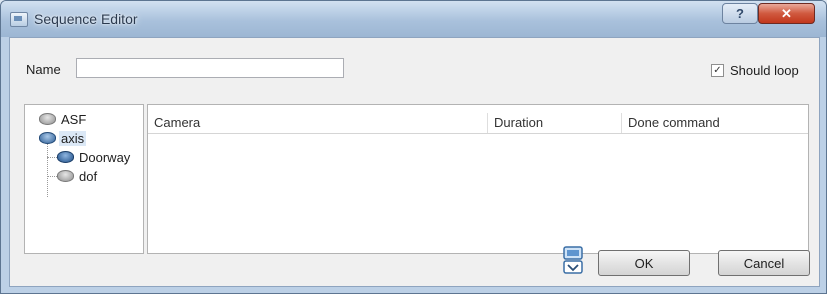  I want to click on tree-item-axis: axis, so click(63, 138).